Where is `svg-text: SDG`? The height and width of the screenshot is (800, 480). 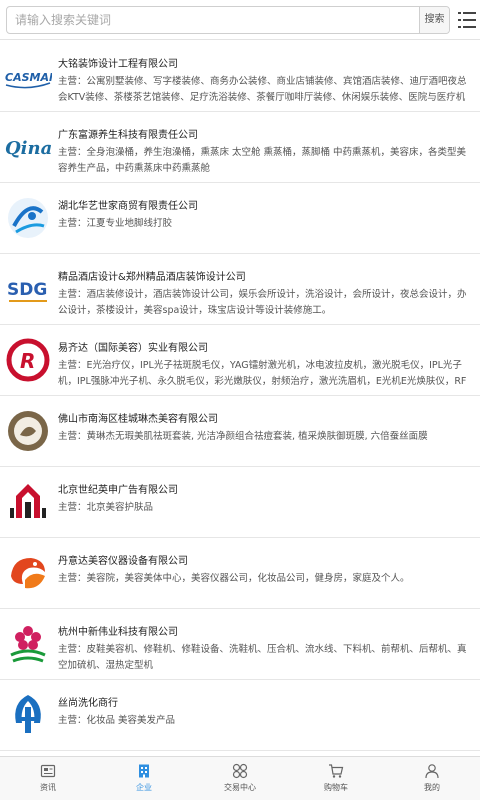
svg-text: SDG is located at coordinates (27, 290).